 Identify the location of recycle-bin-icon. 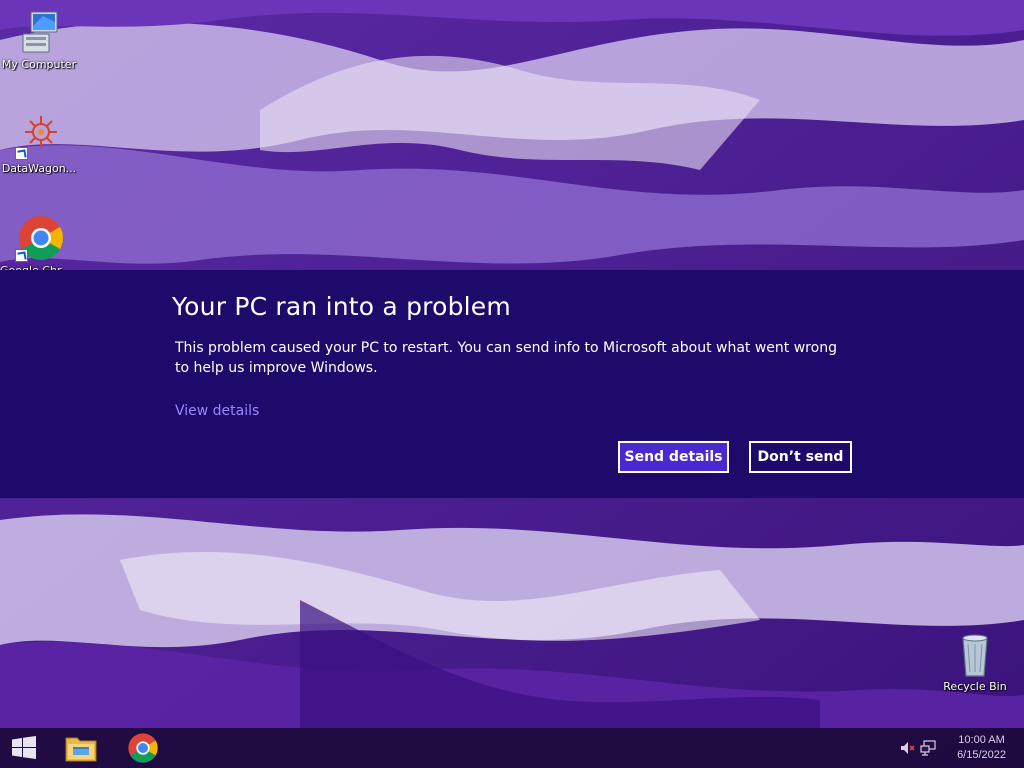
(975, 654).